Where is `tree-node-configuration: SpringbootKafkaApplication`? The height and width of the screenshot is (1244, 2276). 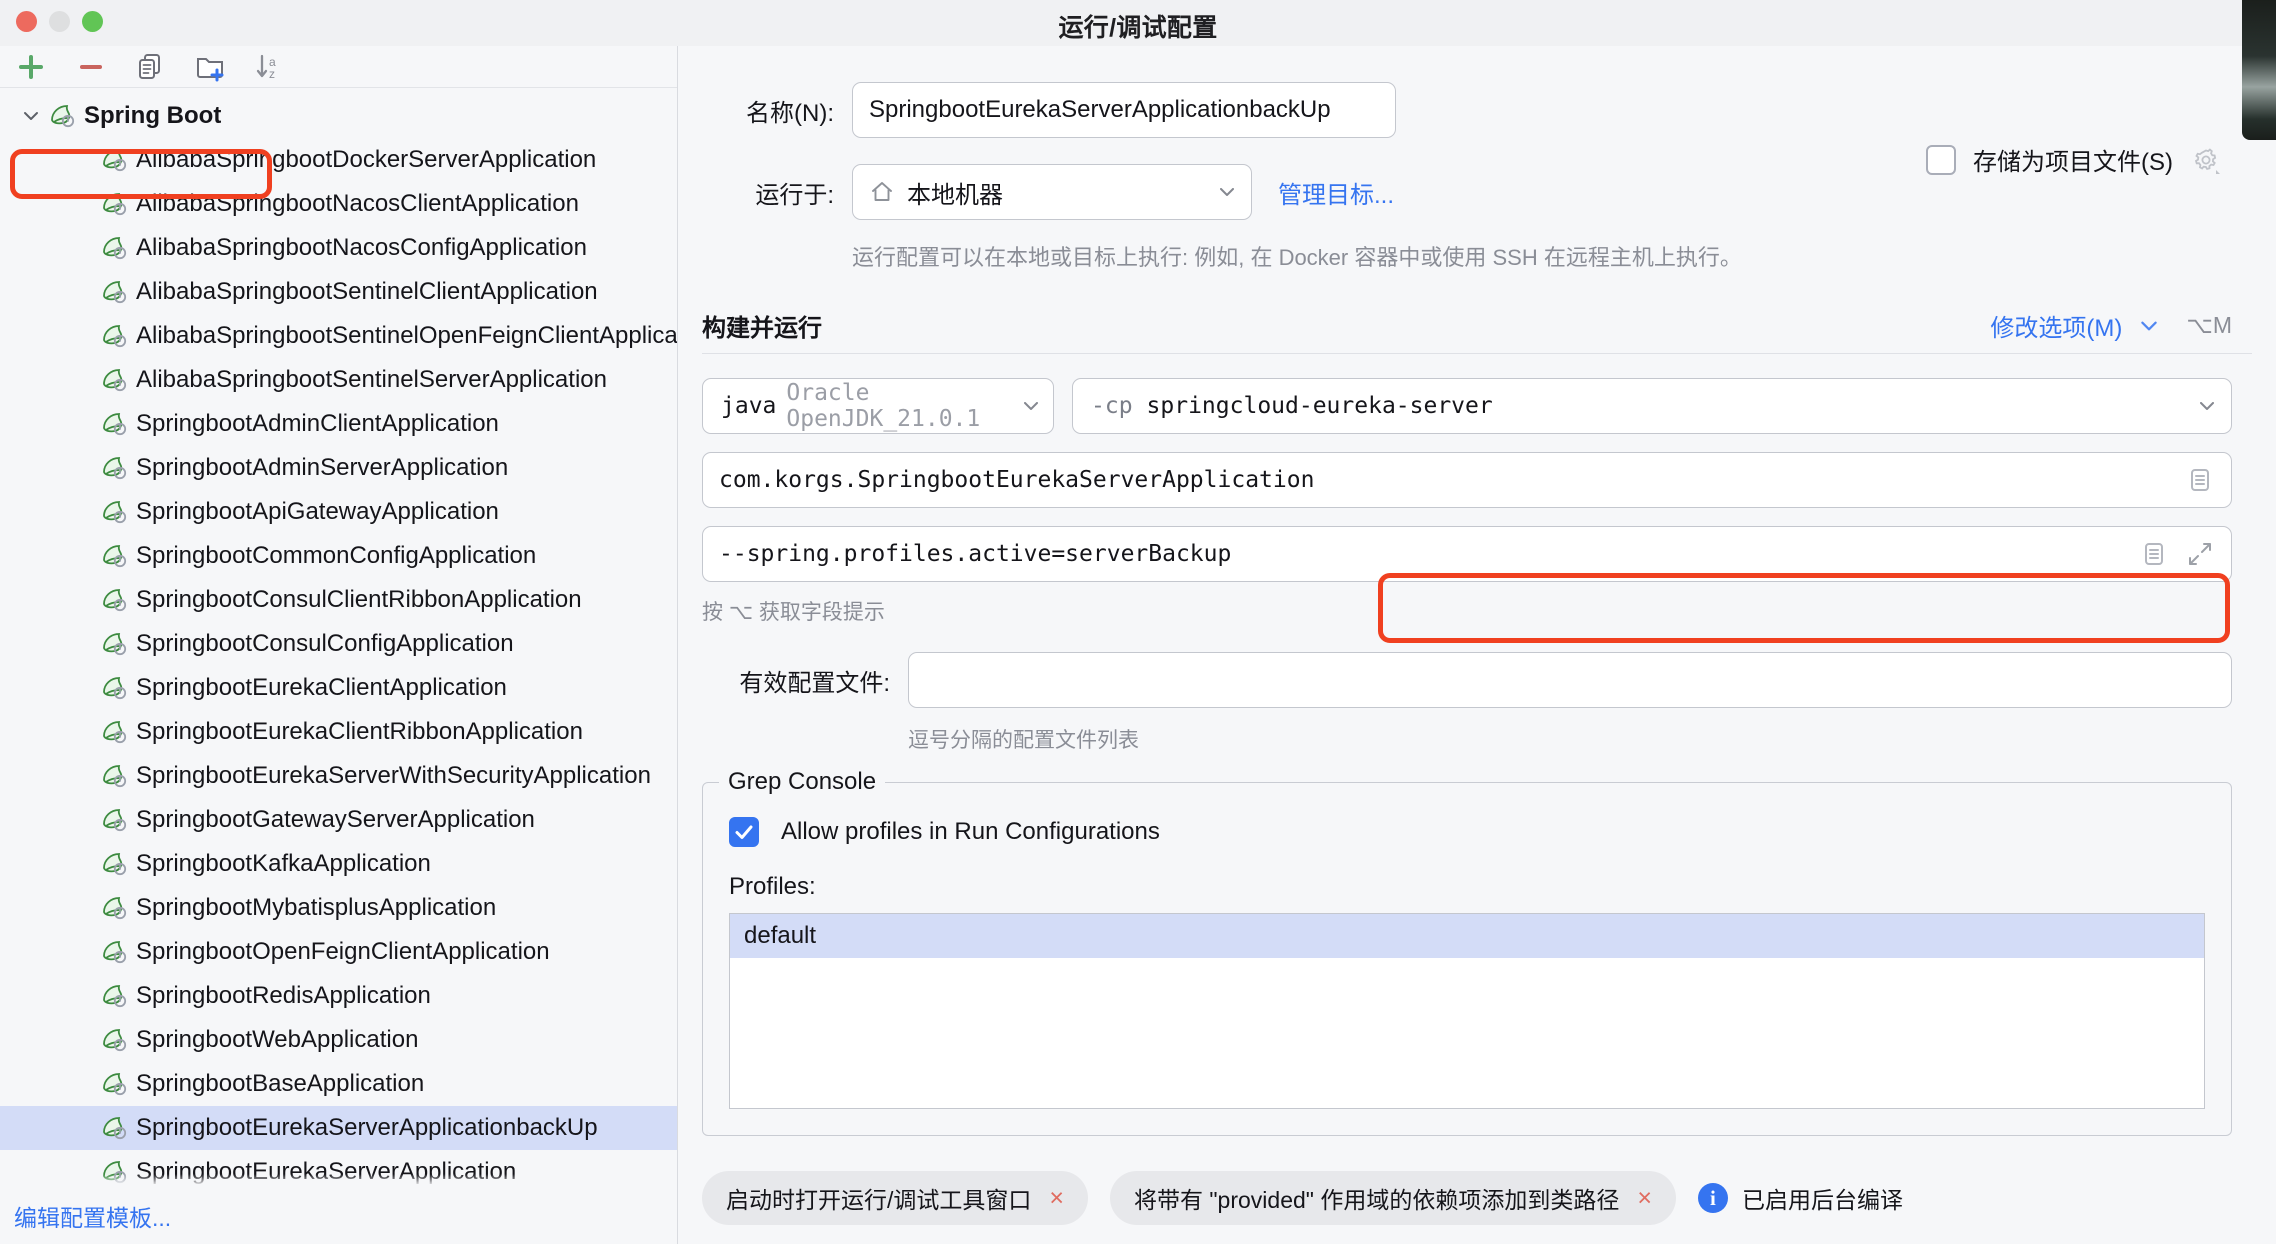 tree-node-configuration: SpringbootKafkaApplication is located at coordinates (338, 864).